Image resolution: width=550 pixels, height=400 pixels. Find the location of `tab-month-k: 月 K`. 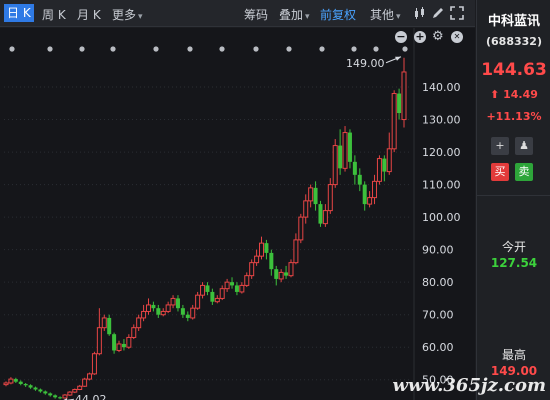

tab-month-k: 月 K is located at coordinates (89, 14).